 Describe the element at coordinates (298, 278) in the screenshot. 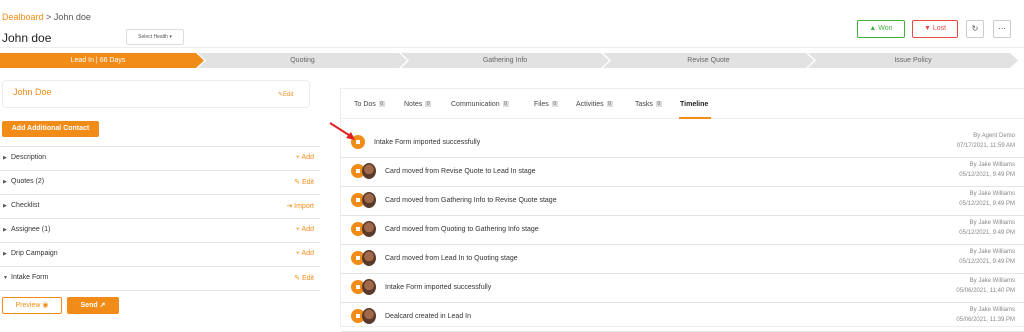

I see `pencil-icon: ✎` at that location.